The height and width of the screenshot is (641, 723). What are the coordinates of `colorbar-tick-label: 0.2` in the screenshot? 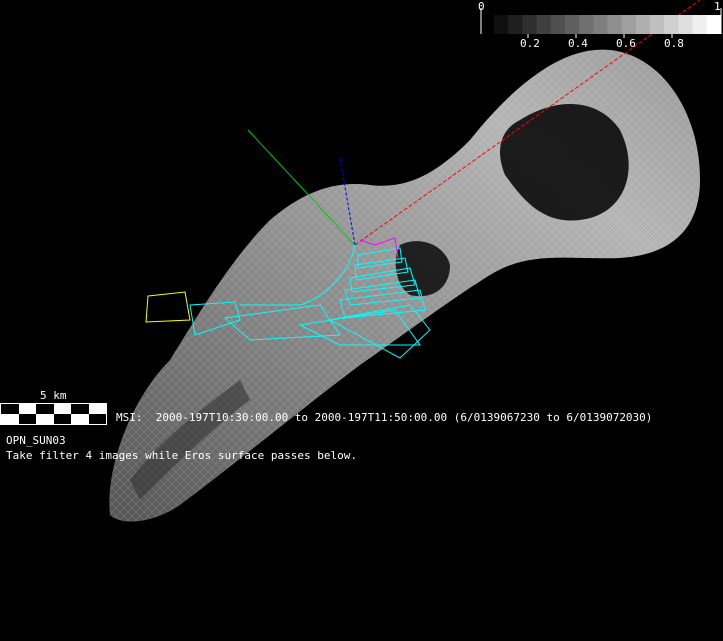 It's located at (530, 43).